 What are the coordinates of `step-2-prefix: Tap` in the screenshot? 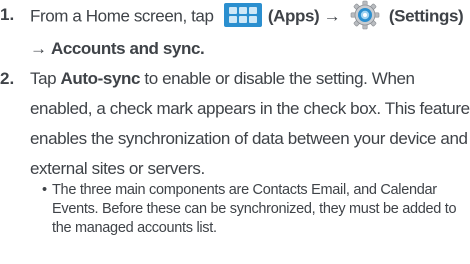 It's located at (45, 78).